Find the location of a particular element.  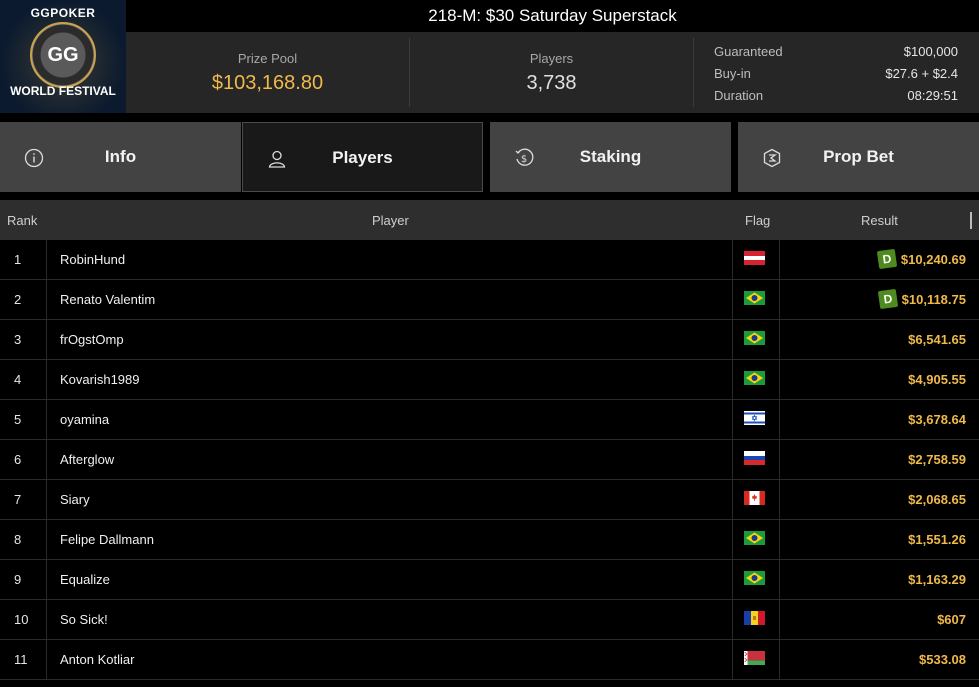

result-cell: D $10,118.75 is located at coordinates (879, 299).